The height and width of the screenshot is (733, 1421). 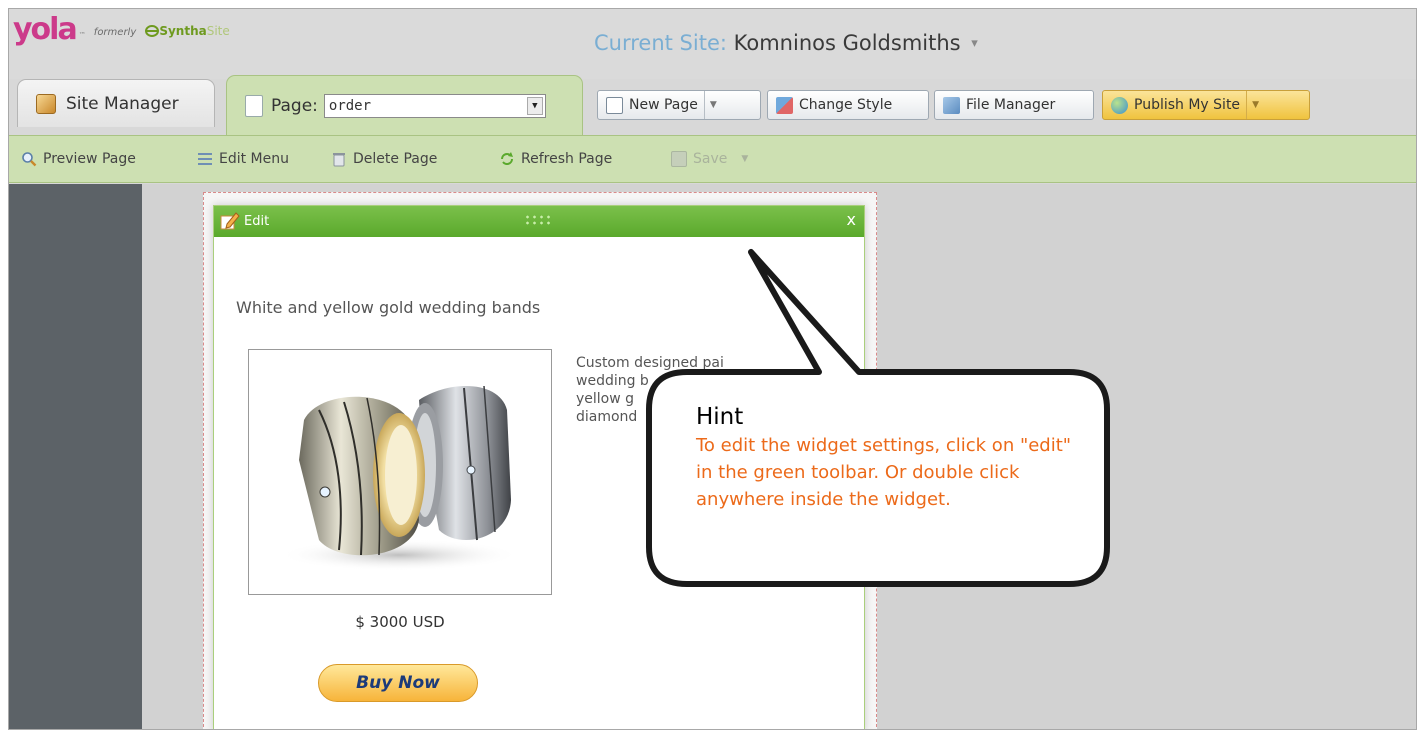 What do you see at coordinates (398, 683) in the screenshot?
I see `buy-now-button: Buy Now` at bounding box center [398, 683].